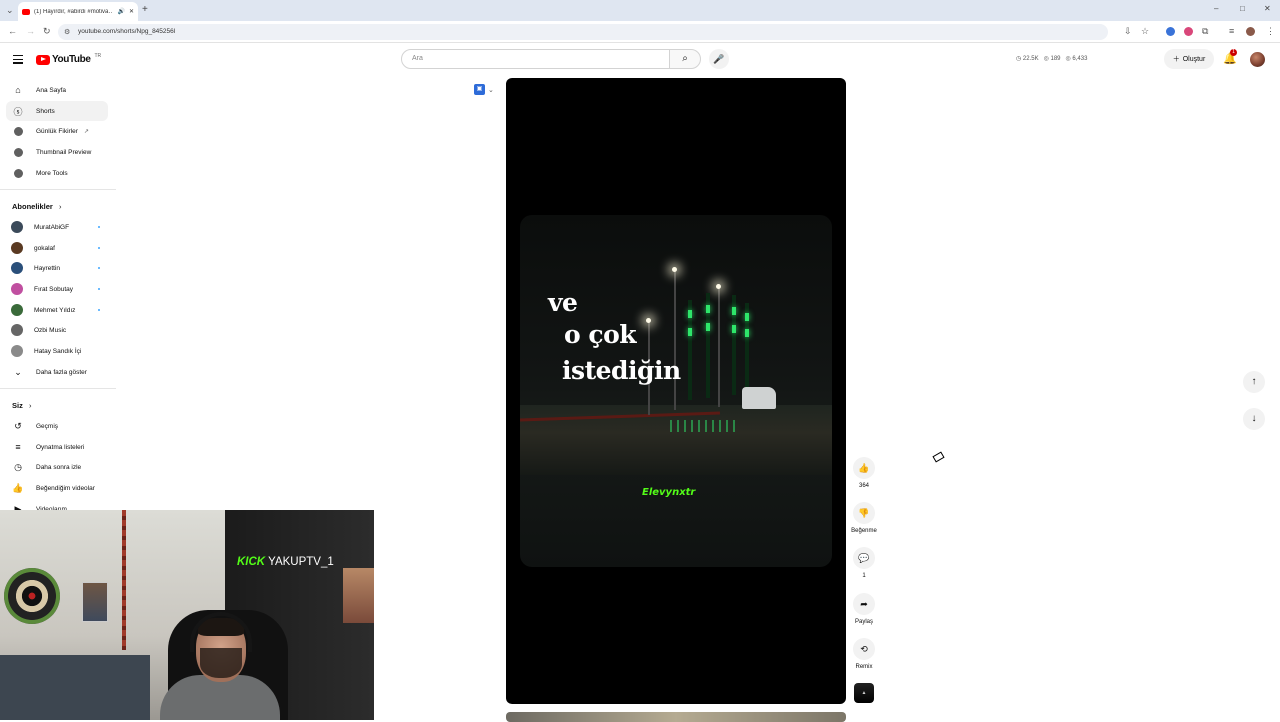 Image resolution: width=1280 pixels, height=722 pixels. I want to click on channel-logo-icon: ▲, so click(864, 693).